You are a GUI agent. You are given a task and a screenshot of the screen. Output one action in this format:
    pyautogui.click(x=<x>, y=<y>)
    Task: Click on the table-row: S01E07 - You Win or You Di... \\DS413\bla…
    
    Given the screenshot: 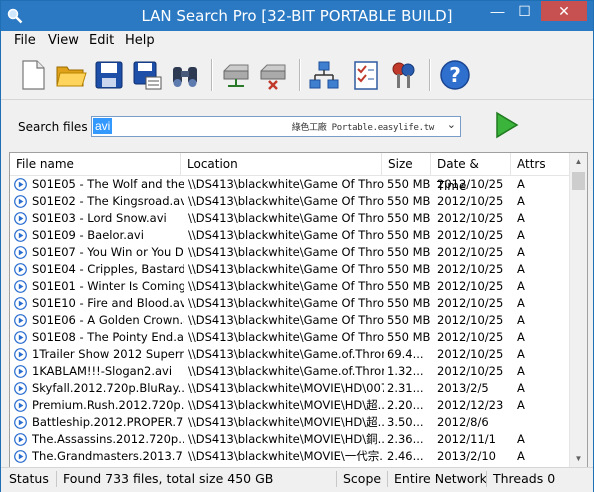 What is the action you would take?
    pyautogui.click(x=290, y=252)
    